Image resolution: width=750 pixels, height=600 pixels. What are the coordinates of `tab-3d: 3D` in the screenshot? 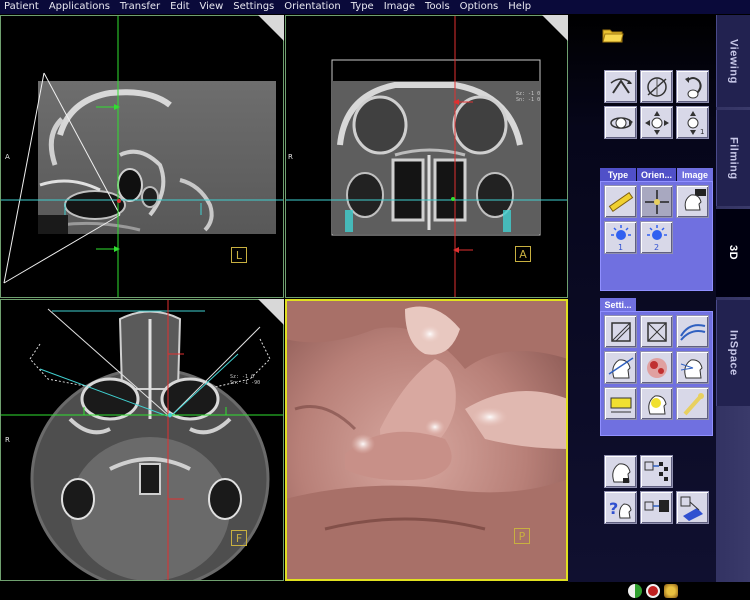 It's located at (733, 253).